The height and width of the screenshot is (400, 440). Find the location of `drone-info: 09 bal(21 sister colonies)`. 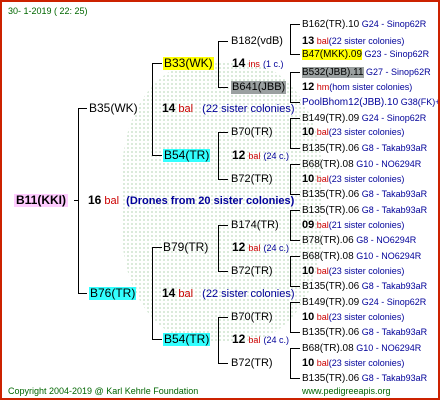

drone-info: 09 bal(21 sister colonies) is located at coordinates (353, 225).